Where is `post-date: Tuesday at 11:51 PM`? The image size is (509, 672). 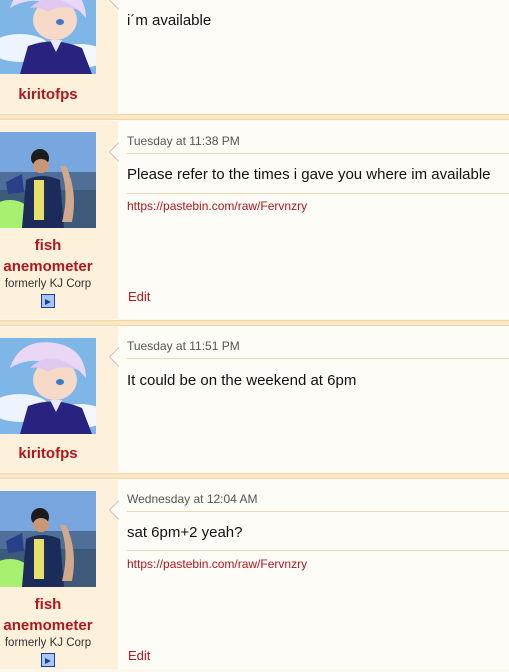 post-date: Tuesday at 11:51 PM is located at coordinates (318, 348).